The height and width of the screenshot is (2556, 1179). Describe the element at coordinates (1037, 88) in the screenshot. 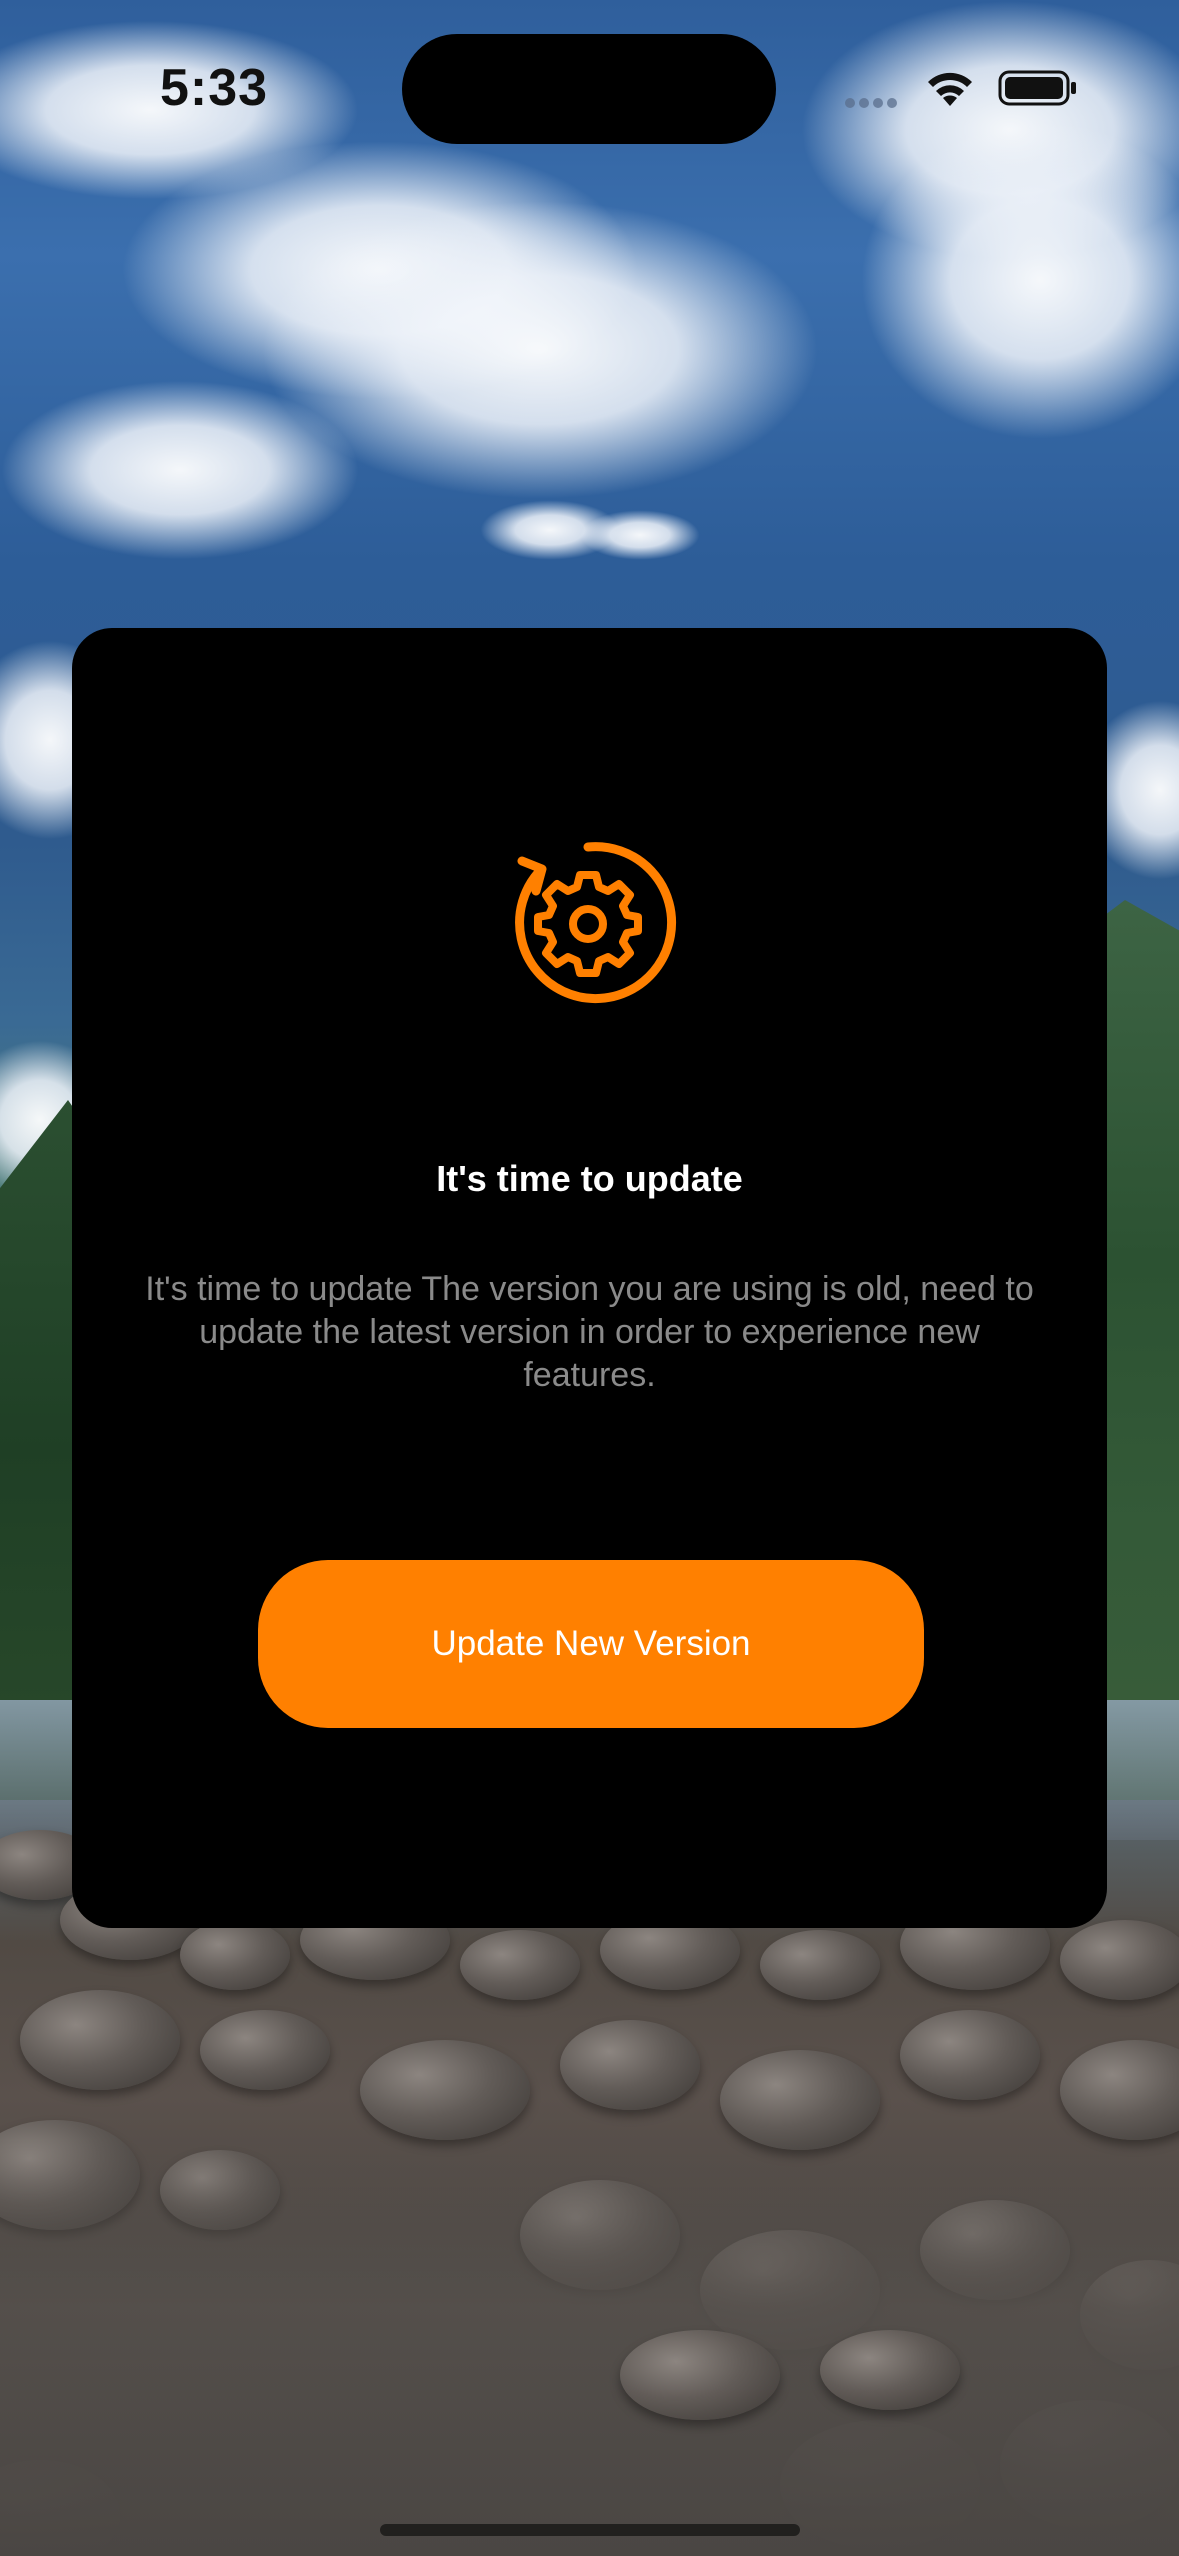

I see `battery-icon` at that location.